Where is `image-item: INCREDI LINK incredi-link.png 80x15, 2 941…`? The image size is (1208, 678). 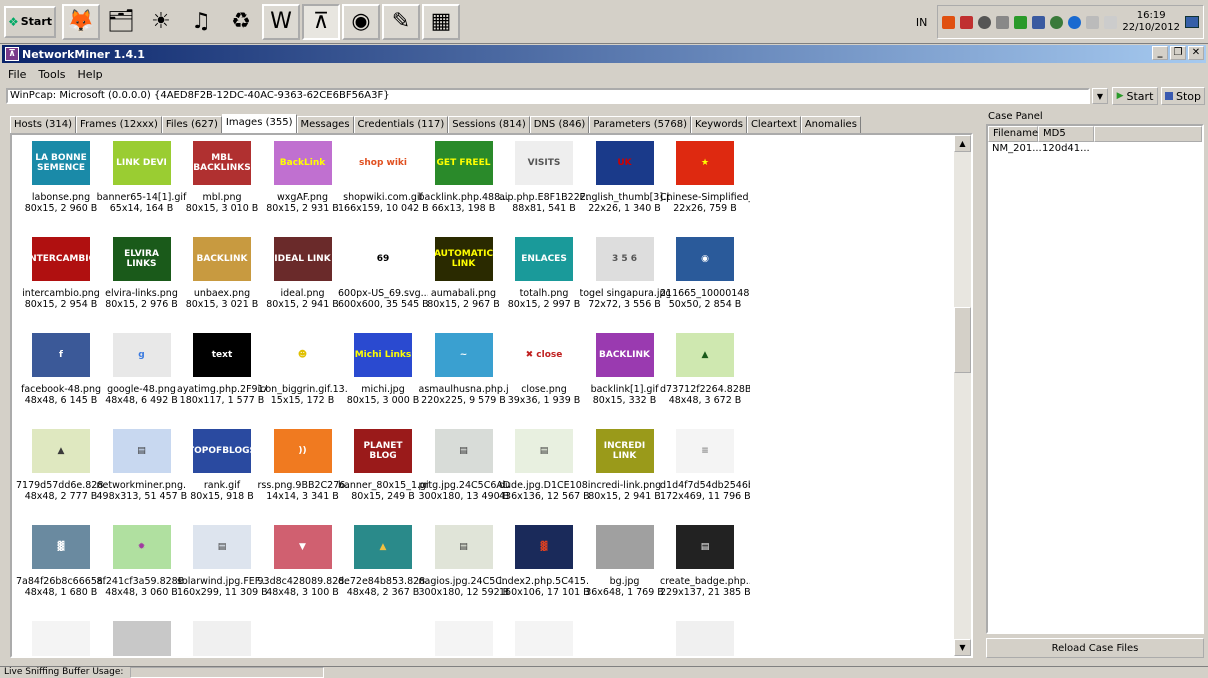 image-item: INCREDI LINK incredi-link.png 80x15, 2 941… is located at coordinates (625, 465).